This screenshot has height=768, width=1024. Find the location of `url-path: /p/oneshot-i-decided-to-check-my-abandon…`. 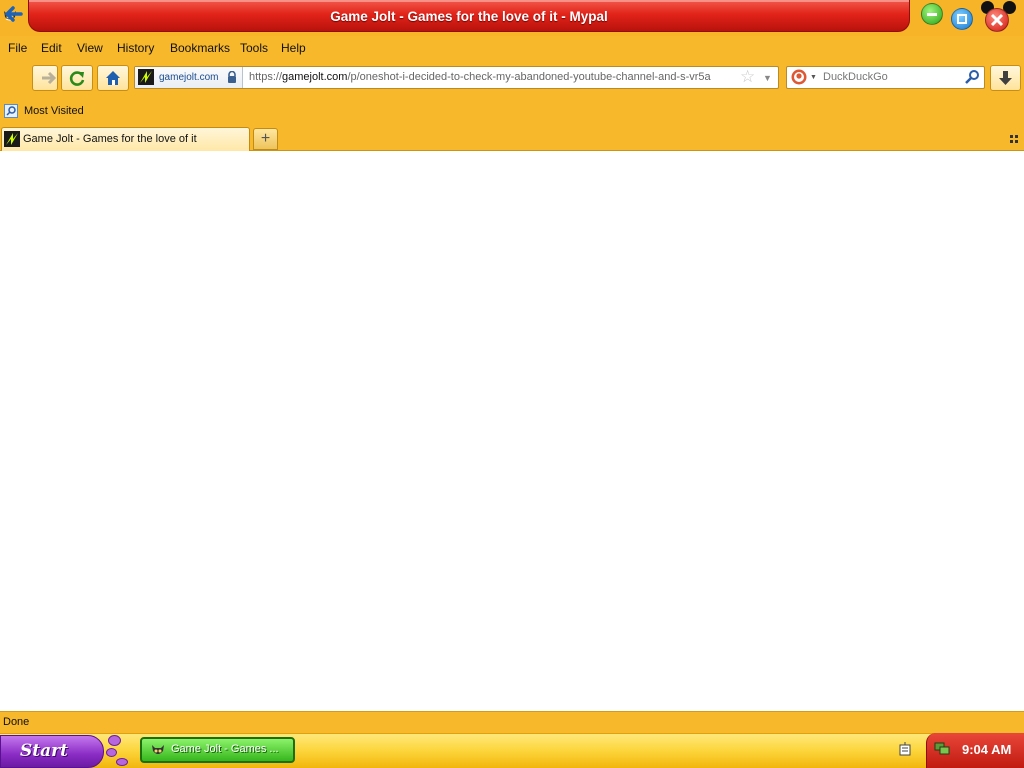

url-path: /p/oneshot-i-decided-to-check-my-abandon… is located at coordinates (529, 77).